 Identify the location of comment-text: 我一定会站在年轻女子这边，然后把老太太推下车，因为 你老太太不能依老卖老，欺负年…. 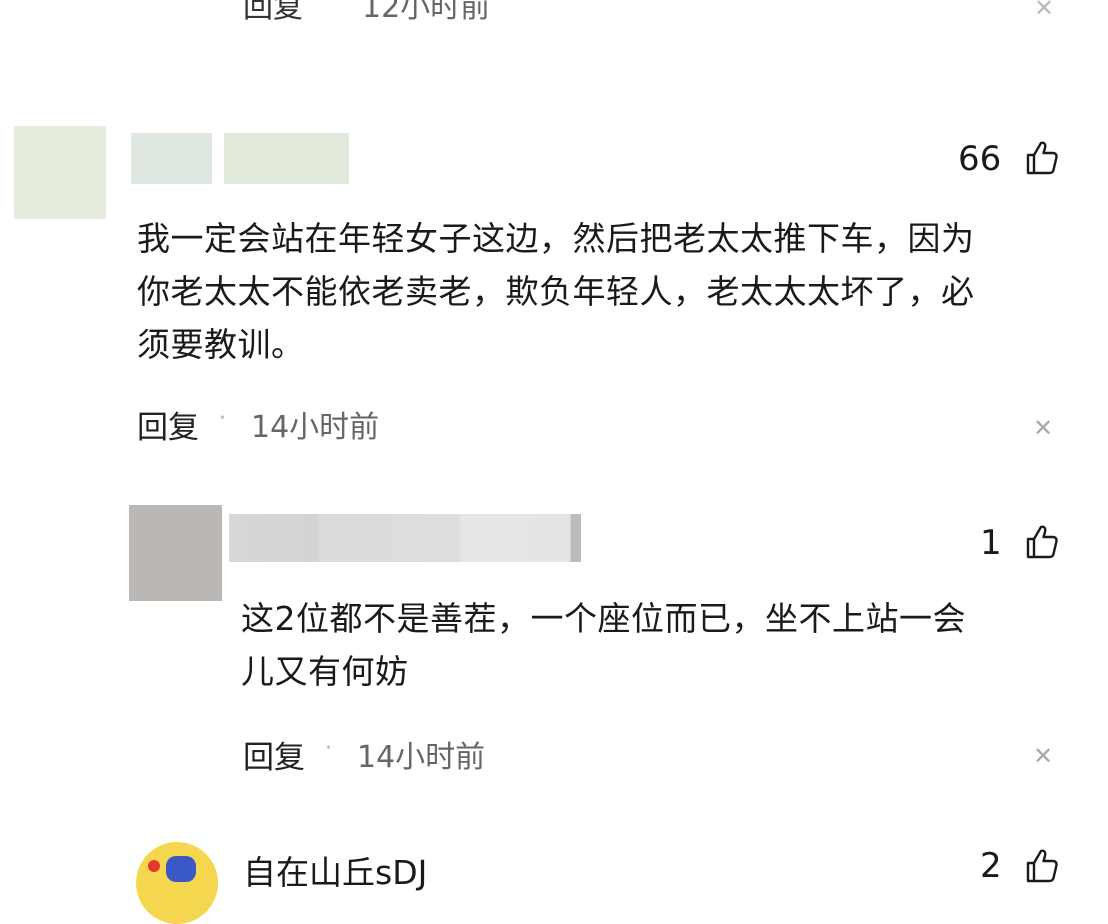
(607, 291).